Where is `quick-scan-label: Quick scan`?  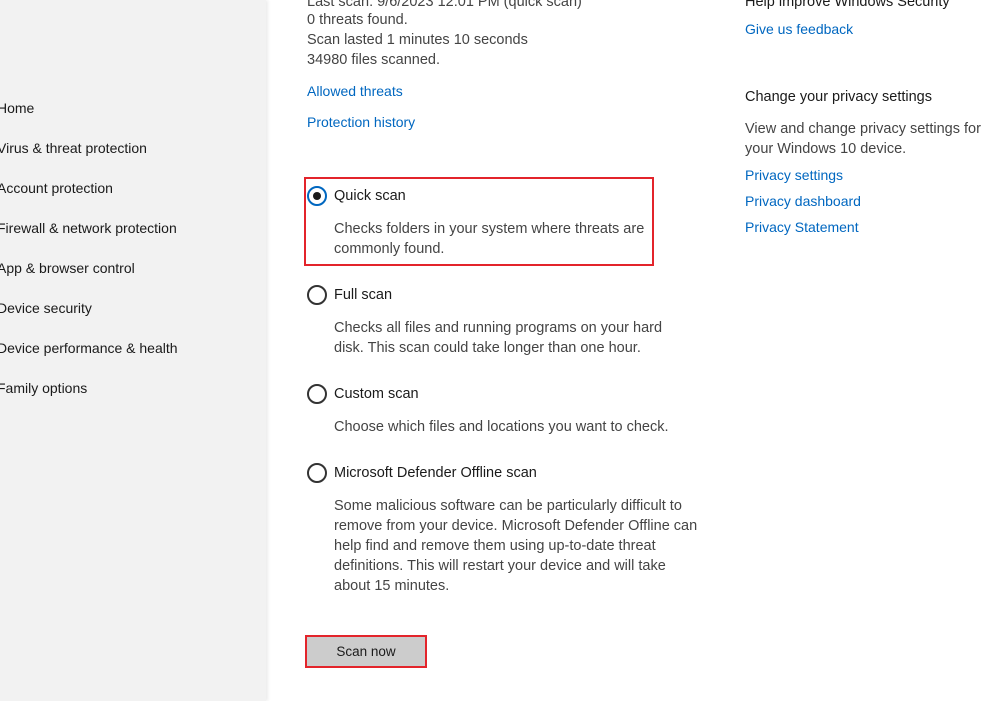
quick-scan-label: Quick scan is located at coordinates (370, 196).